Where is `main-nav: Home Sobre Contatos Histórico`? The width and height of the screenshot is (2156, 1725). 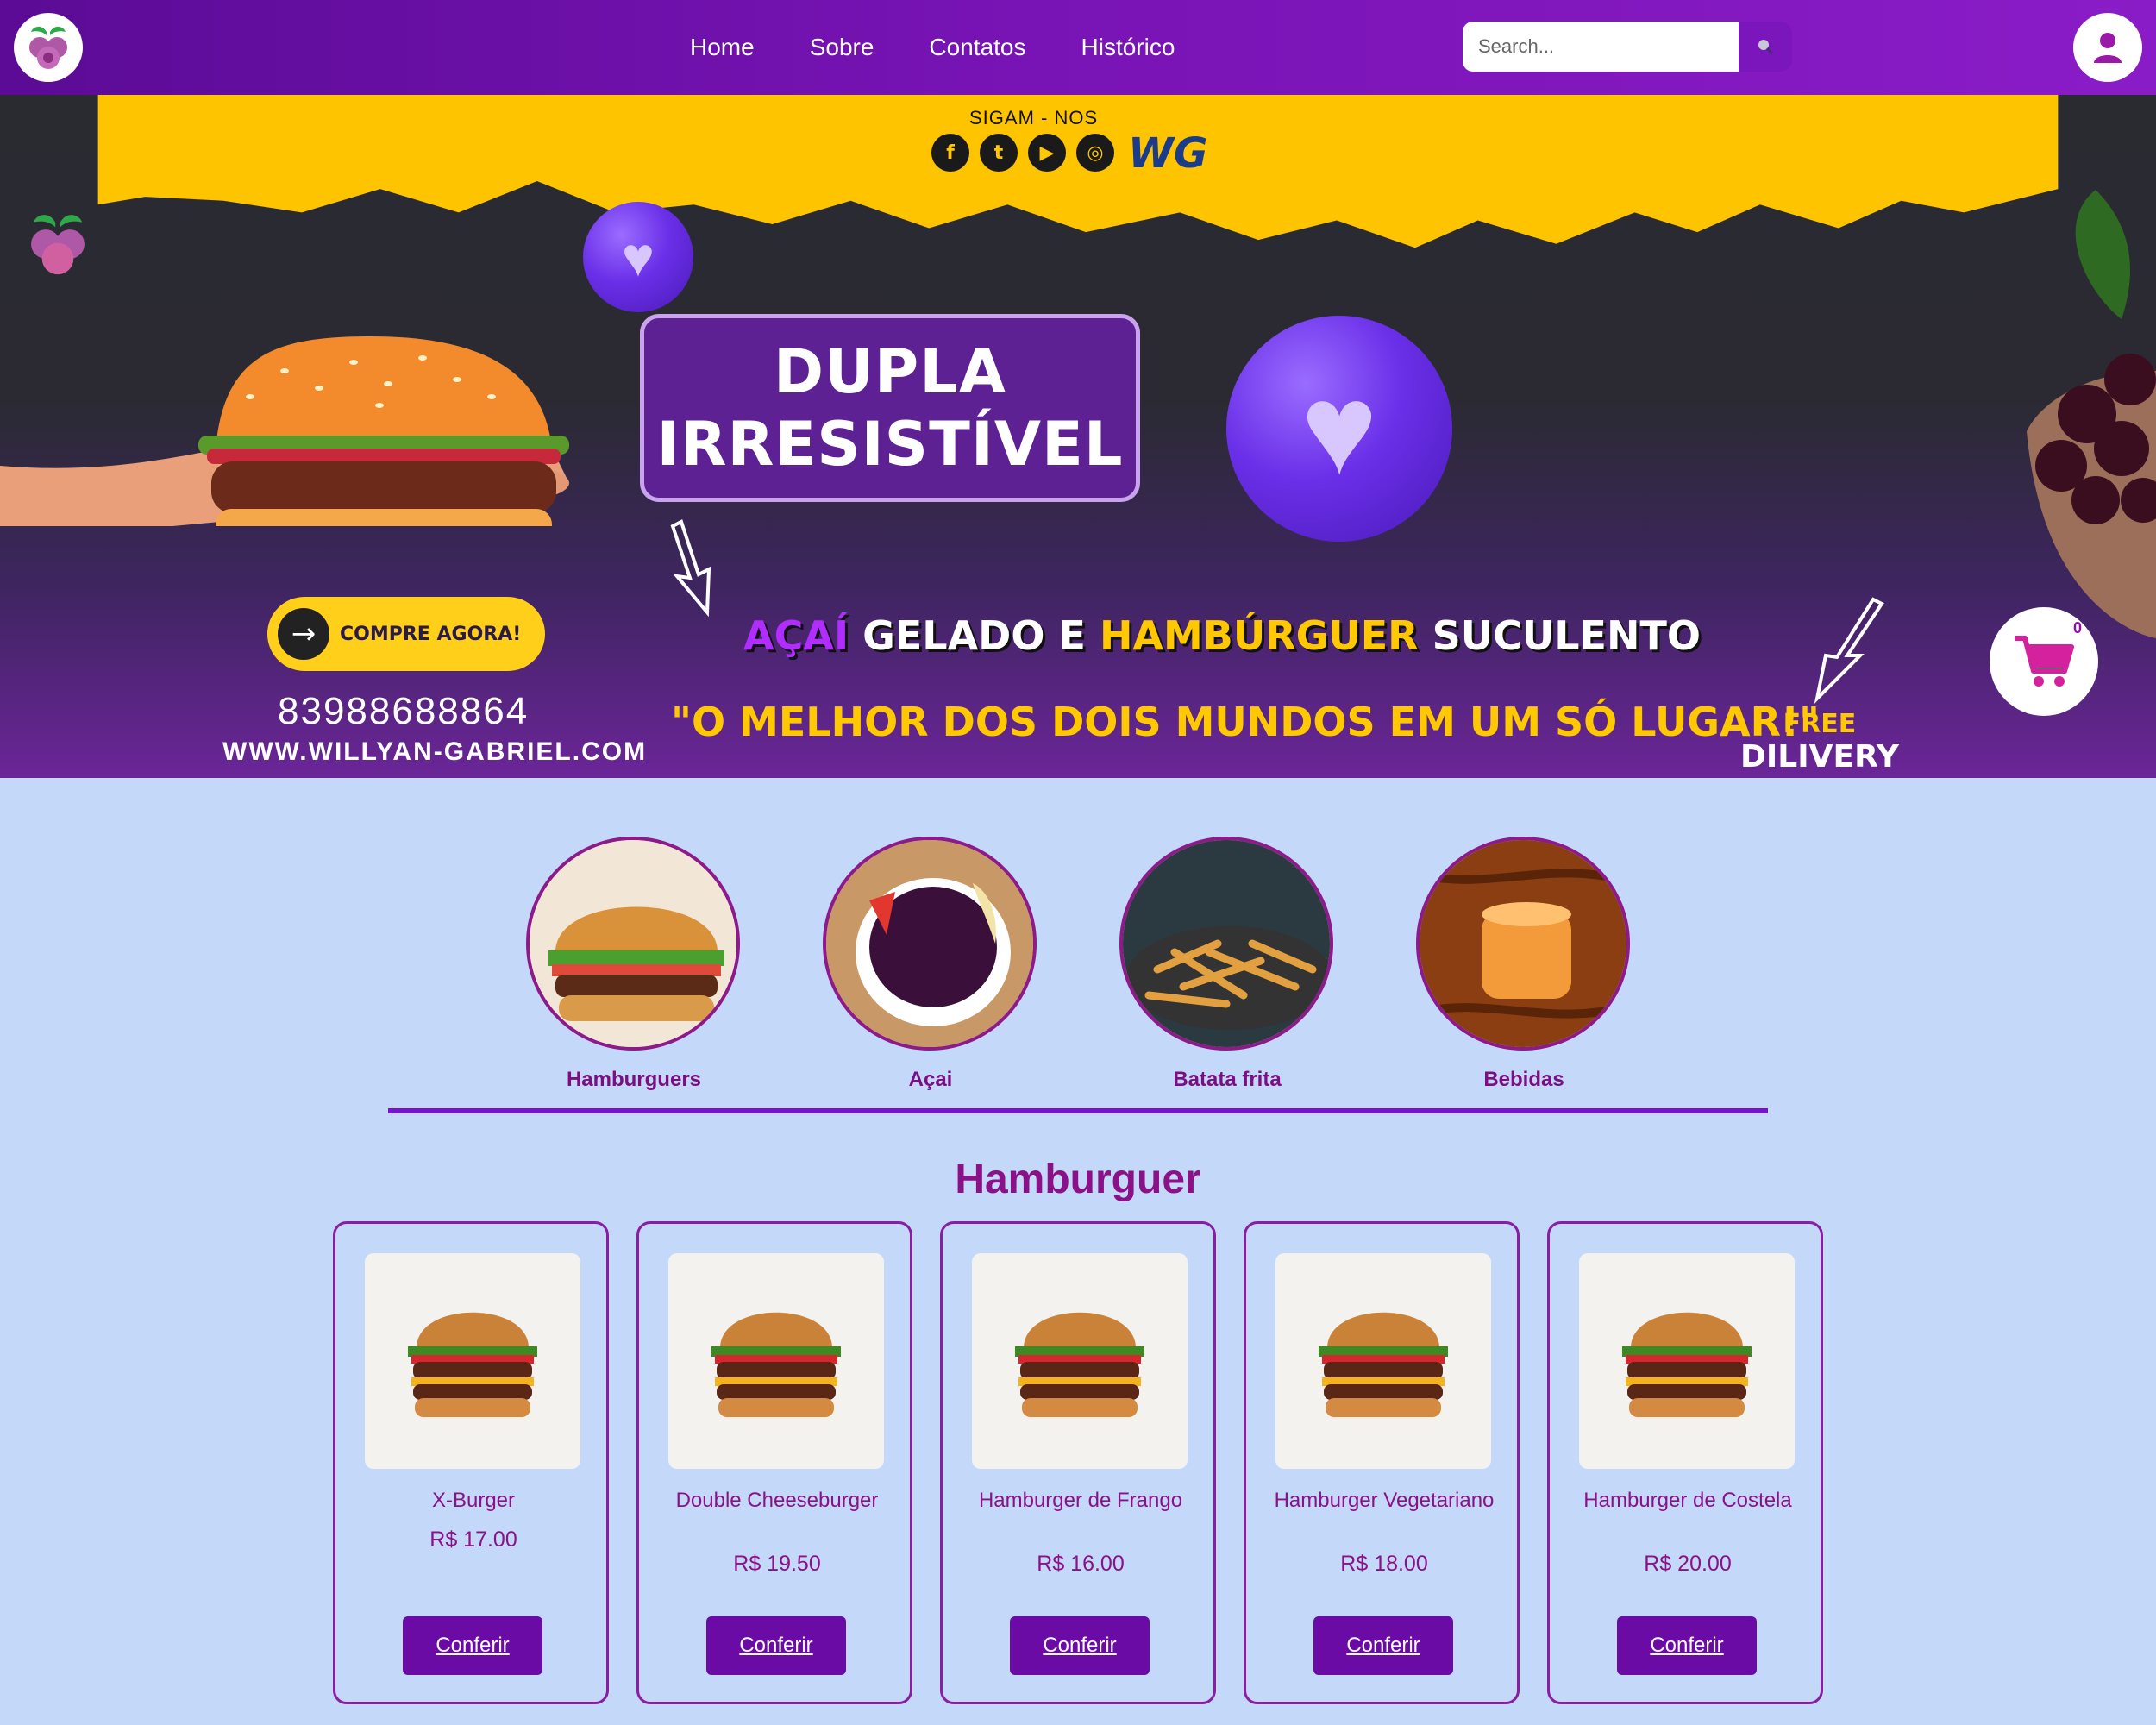
main-nav: Home Sobre Contatos Histórico is located at coordinates (960, 48).